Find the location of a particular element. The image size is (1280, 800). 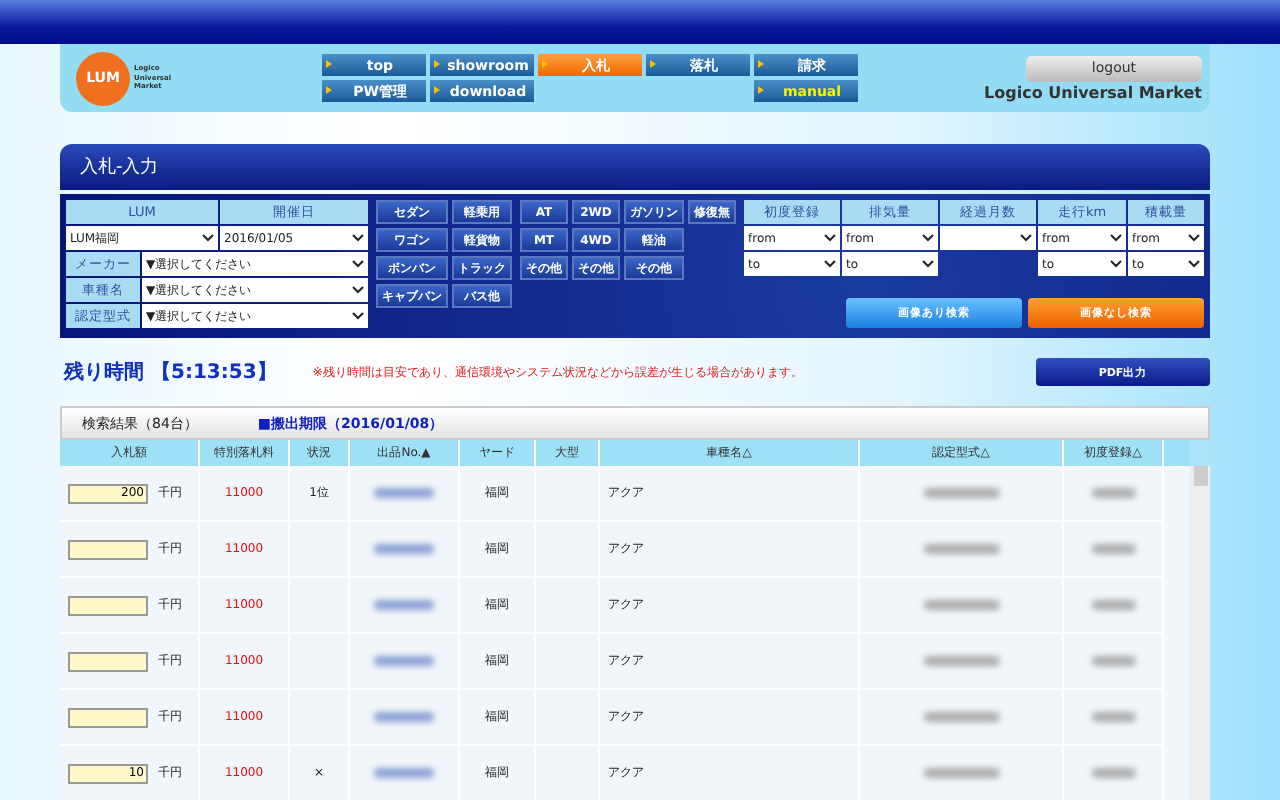

scrollbar is located at coordinates (1200, 633).